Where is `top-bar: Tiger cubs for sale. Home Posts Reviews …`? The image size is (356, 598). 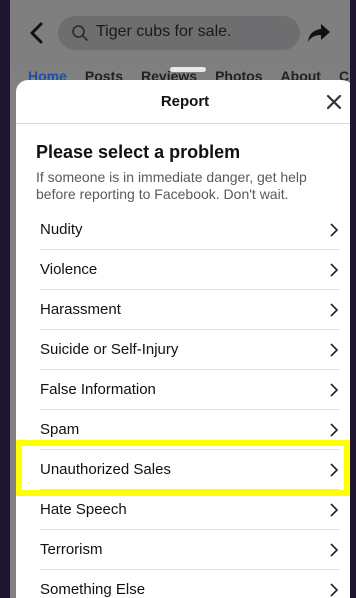 top-bar: Tiger cubs for sale. Home Posts Reviews … is located at coordinates (180, 42).